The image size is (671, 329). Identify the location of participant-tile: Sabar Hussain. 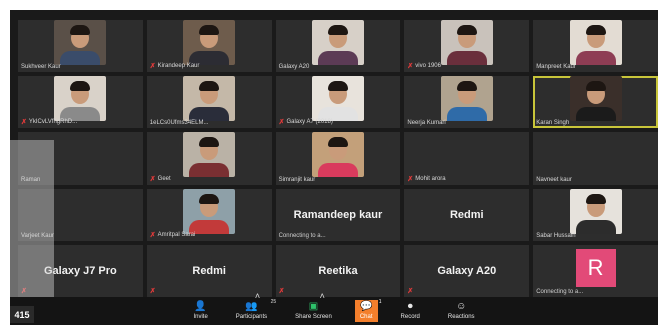
(595, 214).